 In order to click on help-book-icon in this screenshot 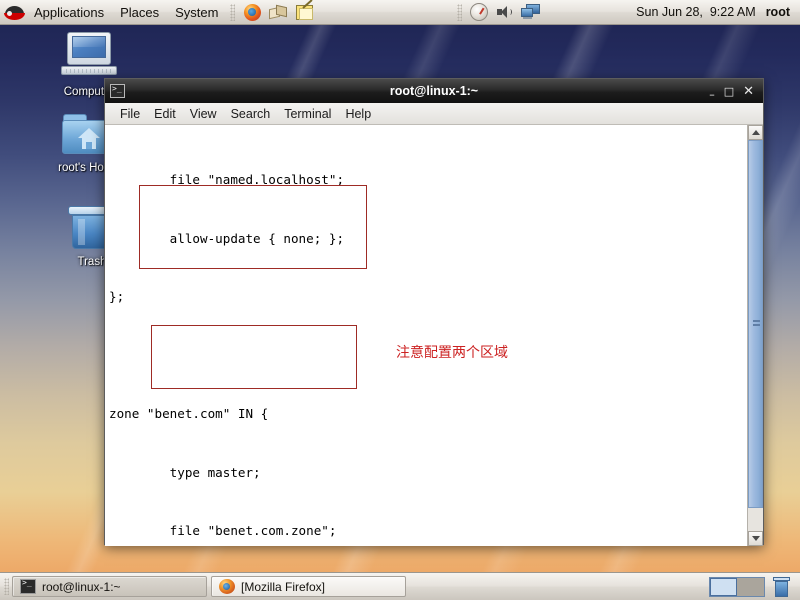, I will do `click(278, 12)`.